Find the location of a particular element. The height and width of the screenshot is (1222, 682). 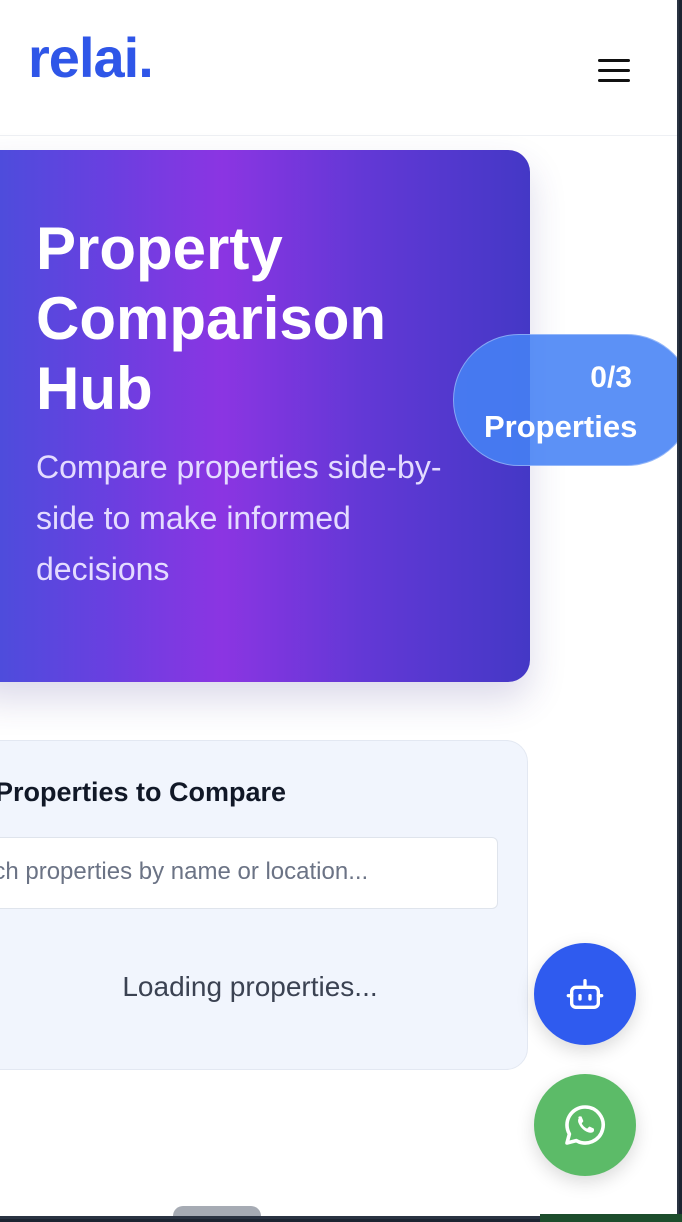

hamburger-menu-icon is located at coordinates (614, 70).